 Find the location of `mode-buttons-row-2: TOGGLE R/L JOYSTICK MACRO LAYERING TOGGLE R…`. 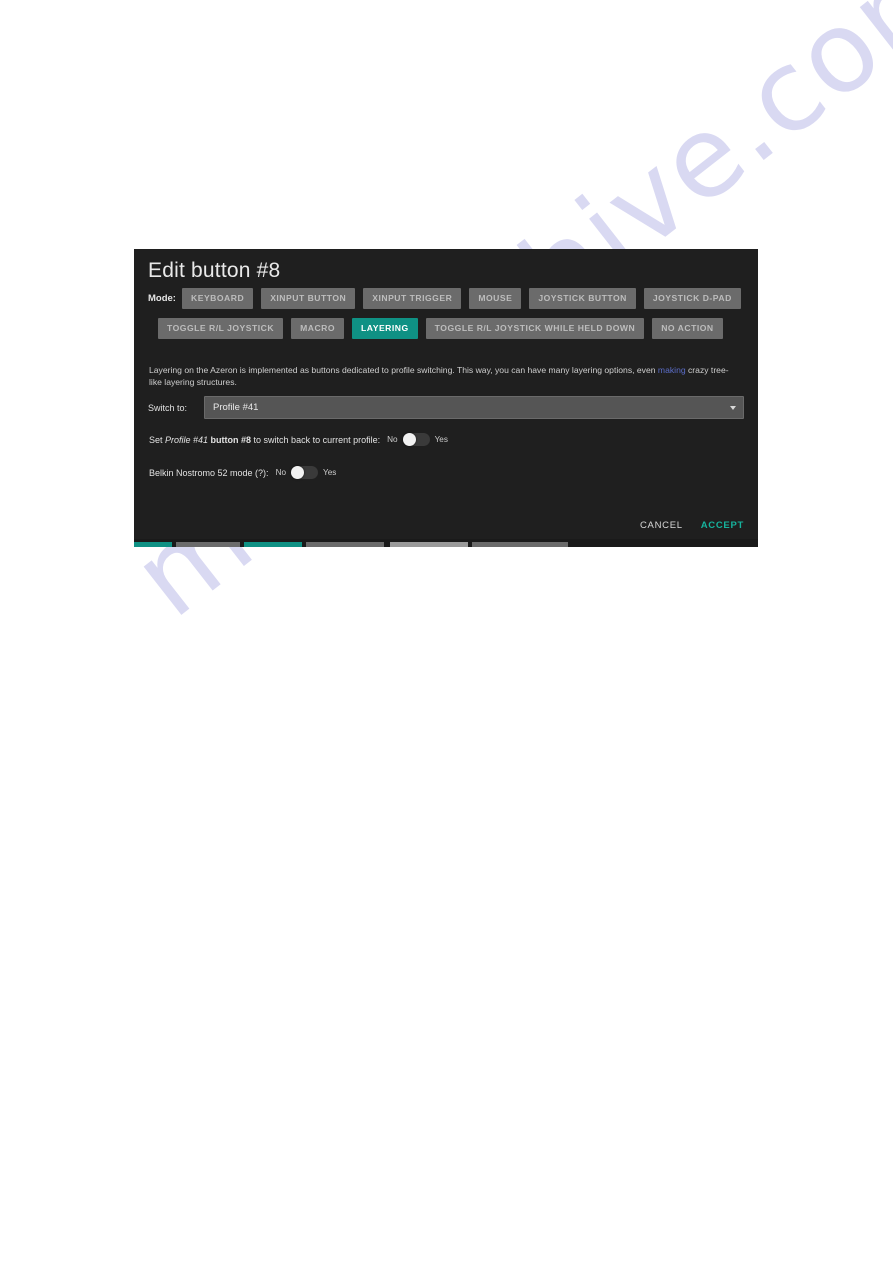

mode-buttons-row-2: TOGGLE R/L JOYSTICK MACRO LAYERING TOGGLE R… is located at coordinates (440, 328).